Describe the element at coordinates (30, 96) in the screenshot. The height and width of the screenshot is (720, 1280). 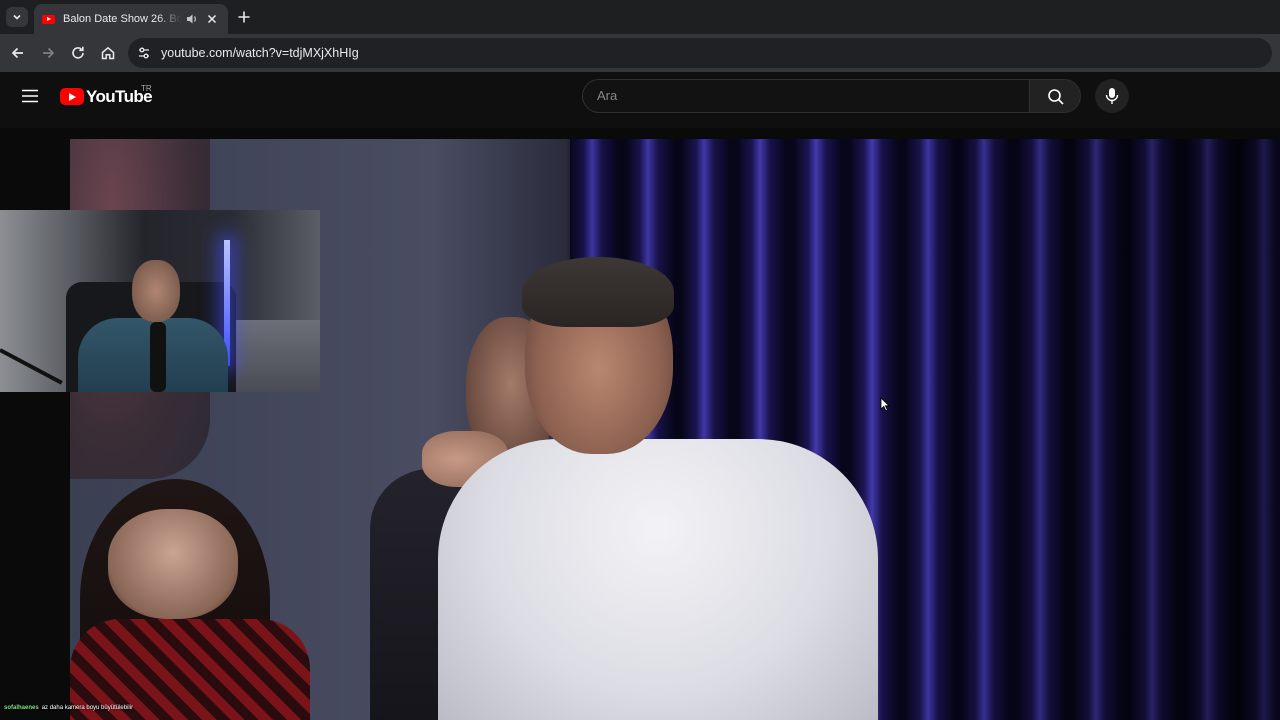
I see `hamburger-menu-icon` at that location.